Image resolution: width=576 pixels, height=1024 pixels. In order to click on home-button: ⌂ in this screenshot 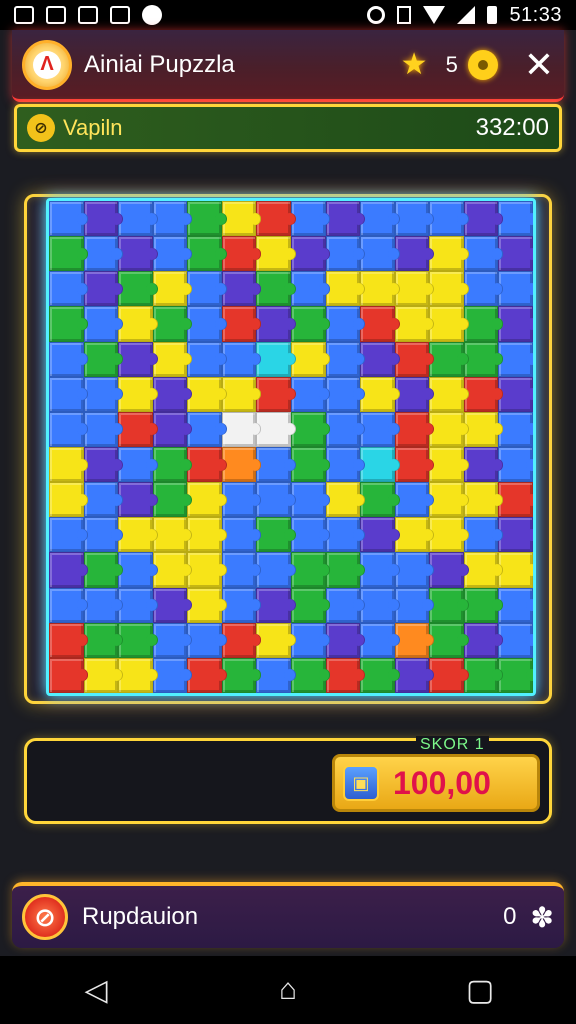, I will do `click(288, 990)`.